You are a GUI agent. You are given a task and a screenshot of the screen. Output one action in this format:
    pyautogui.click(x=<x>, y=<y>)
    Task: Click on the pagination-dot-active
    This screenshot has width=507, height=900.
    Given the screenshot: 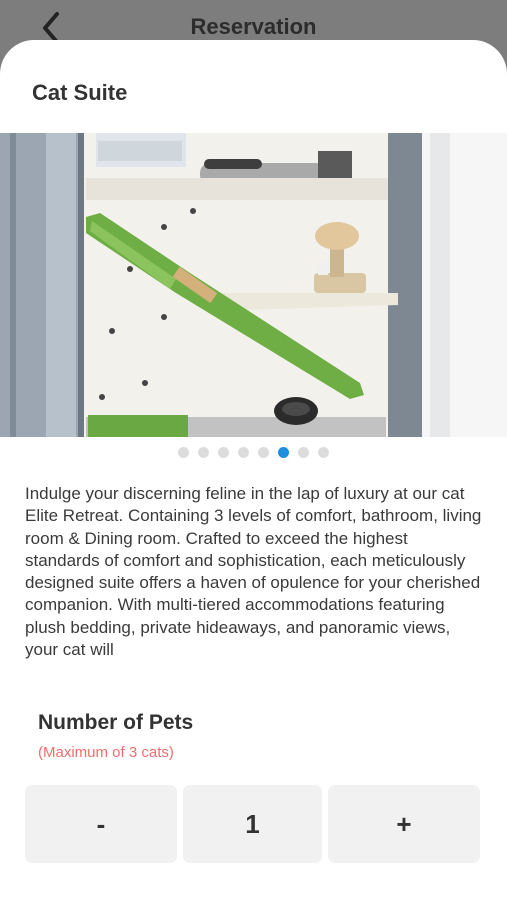 What is the action you would take?
    pyautogui.click(x=283, y=452)
    